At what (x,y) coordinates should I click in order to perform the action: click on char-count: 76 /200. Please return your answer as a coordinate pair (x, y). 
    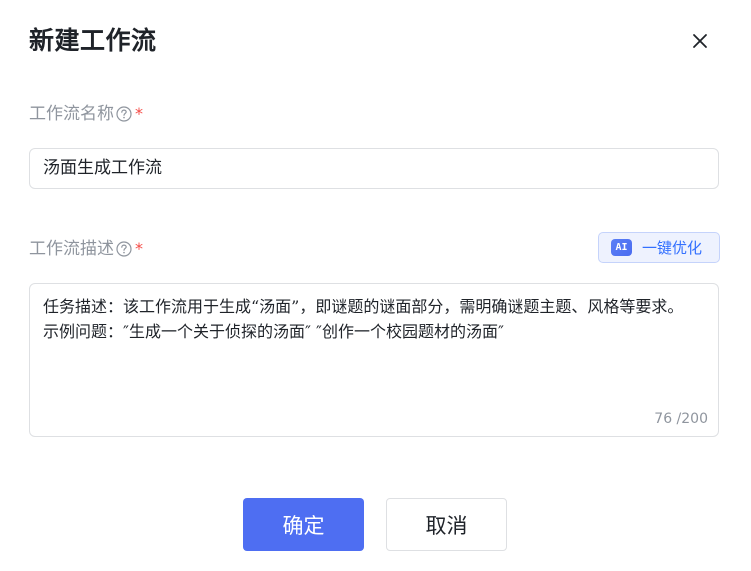
    Looking at the image, I should click on (681, 419).